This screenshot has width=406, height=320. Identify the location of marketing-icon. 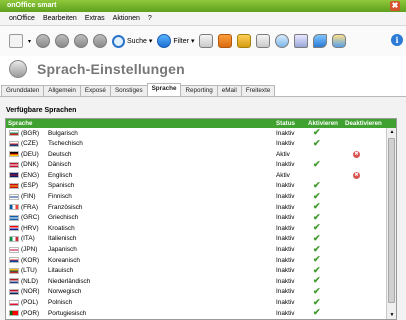
(339, 41).